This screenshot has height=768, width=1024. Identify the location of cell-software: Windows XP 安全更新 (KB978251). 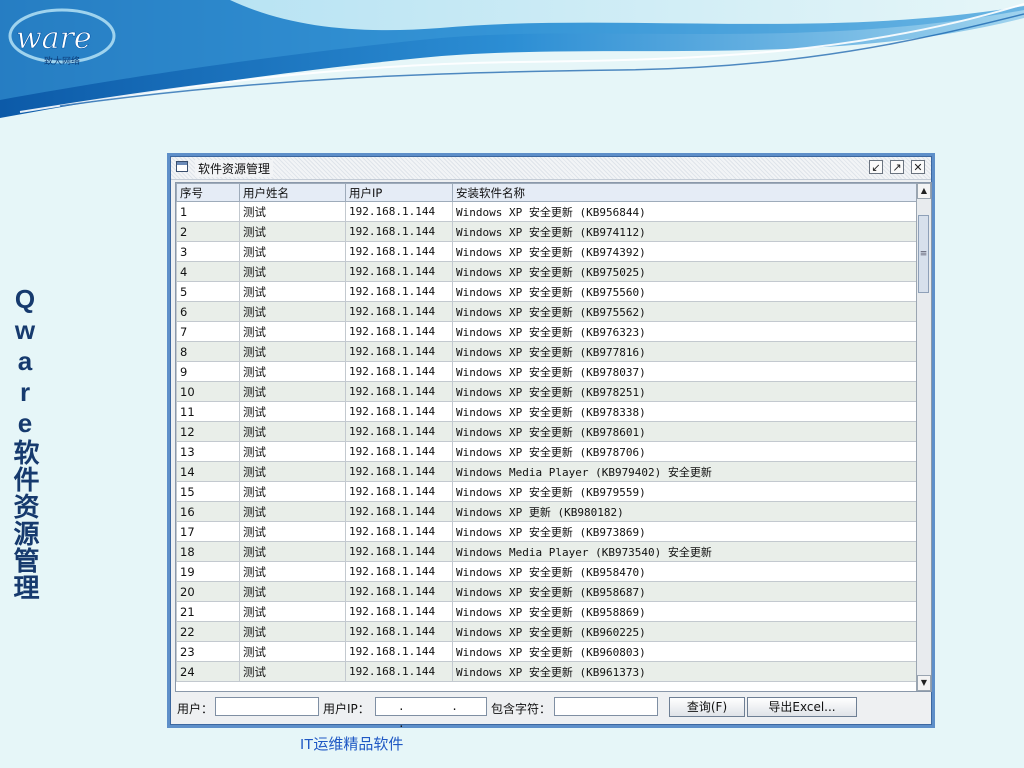
(686, 391).